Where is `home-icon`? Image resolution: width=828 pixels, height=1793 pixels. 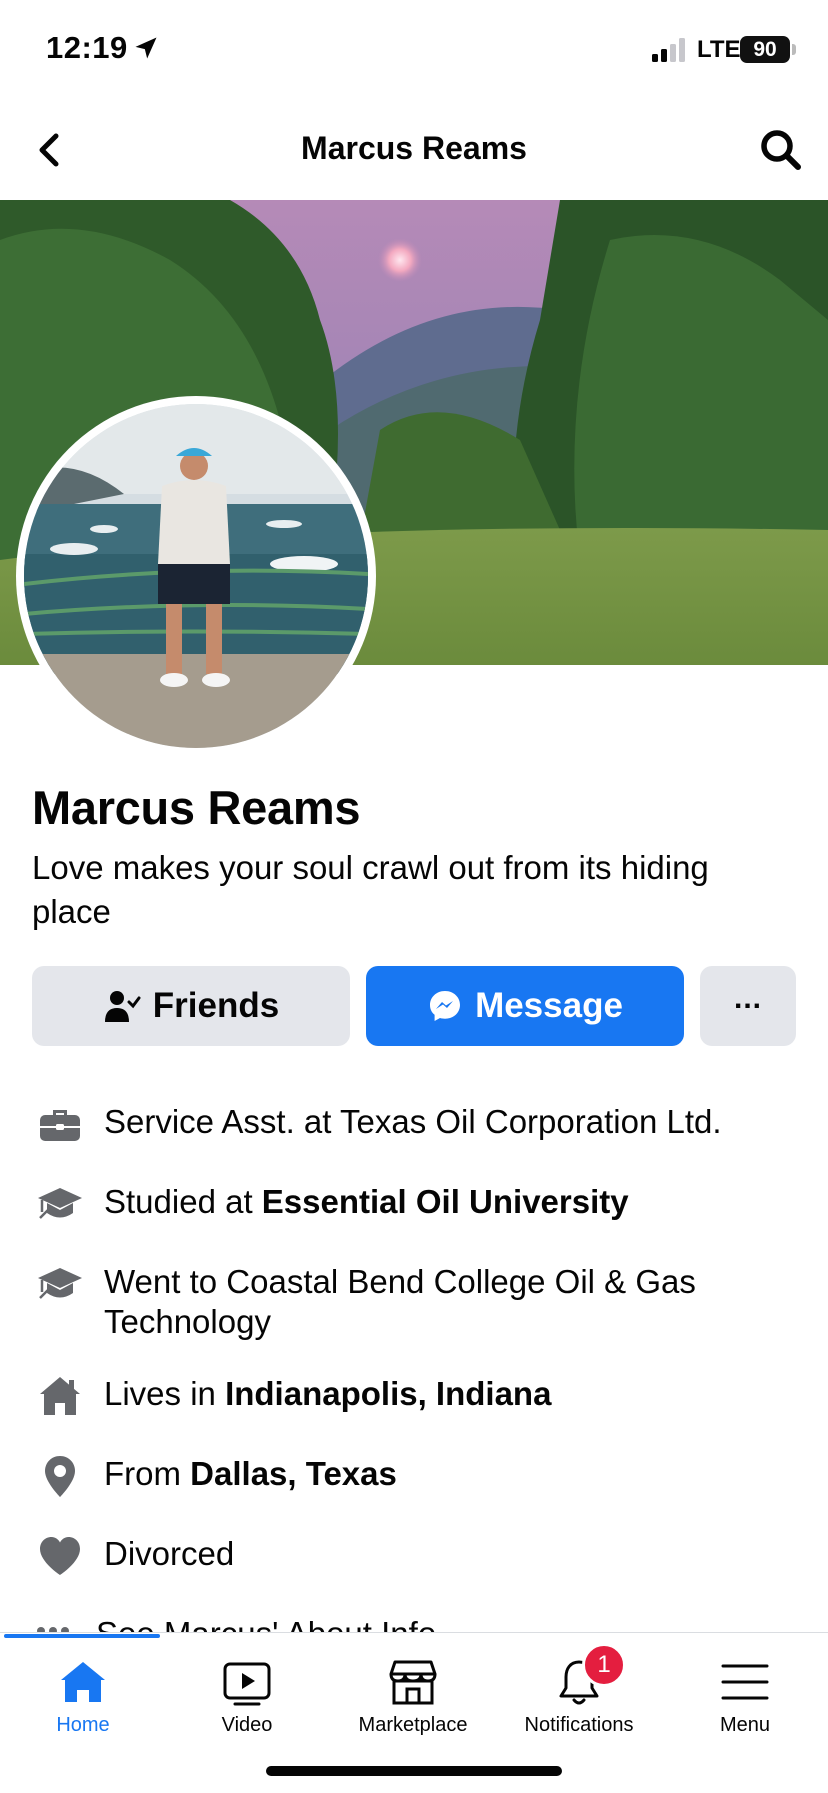 home-icon is located at coordinates (83, 1682).